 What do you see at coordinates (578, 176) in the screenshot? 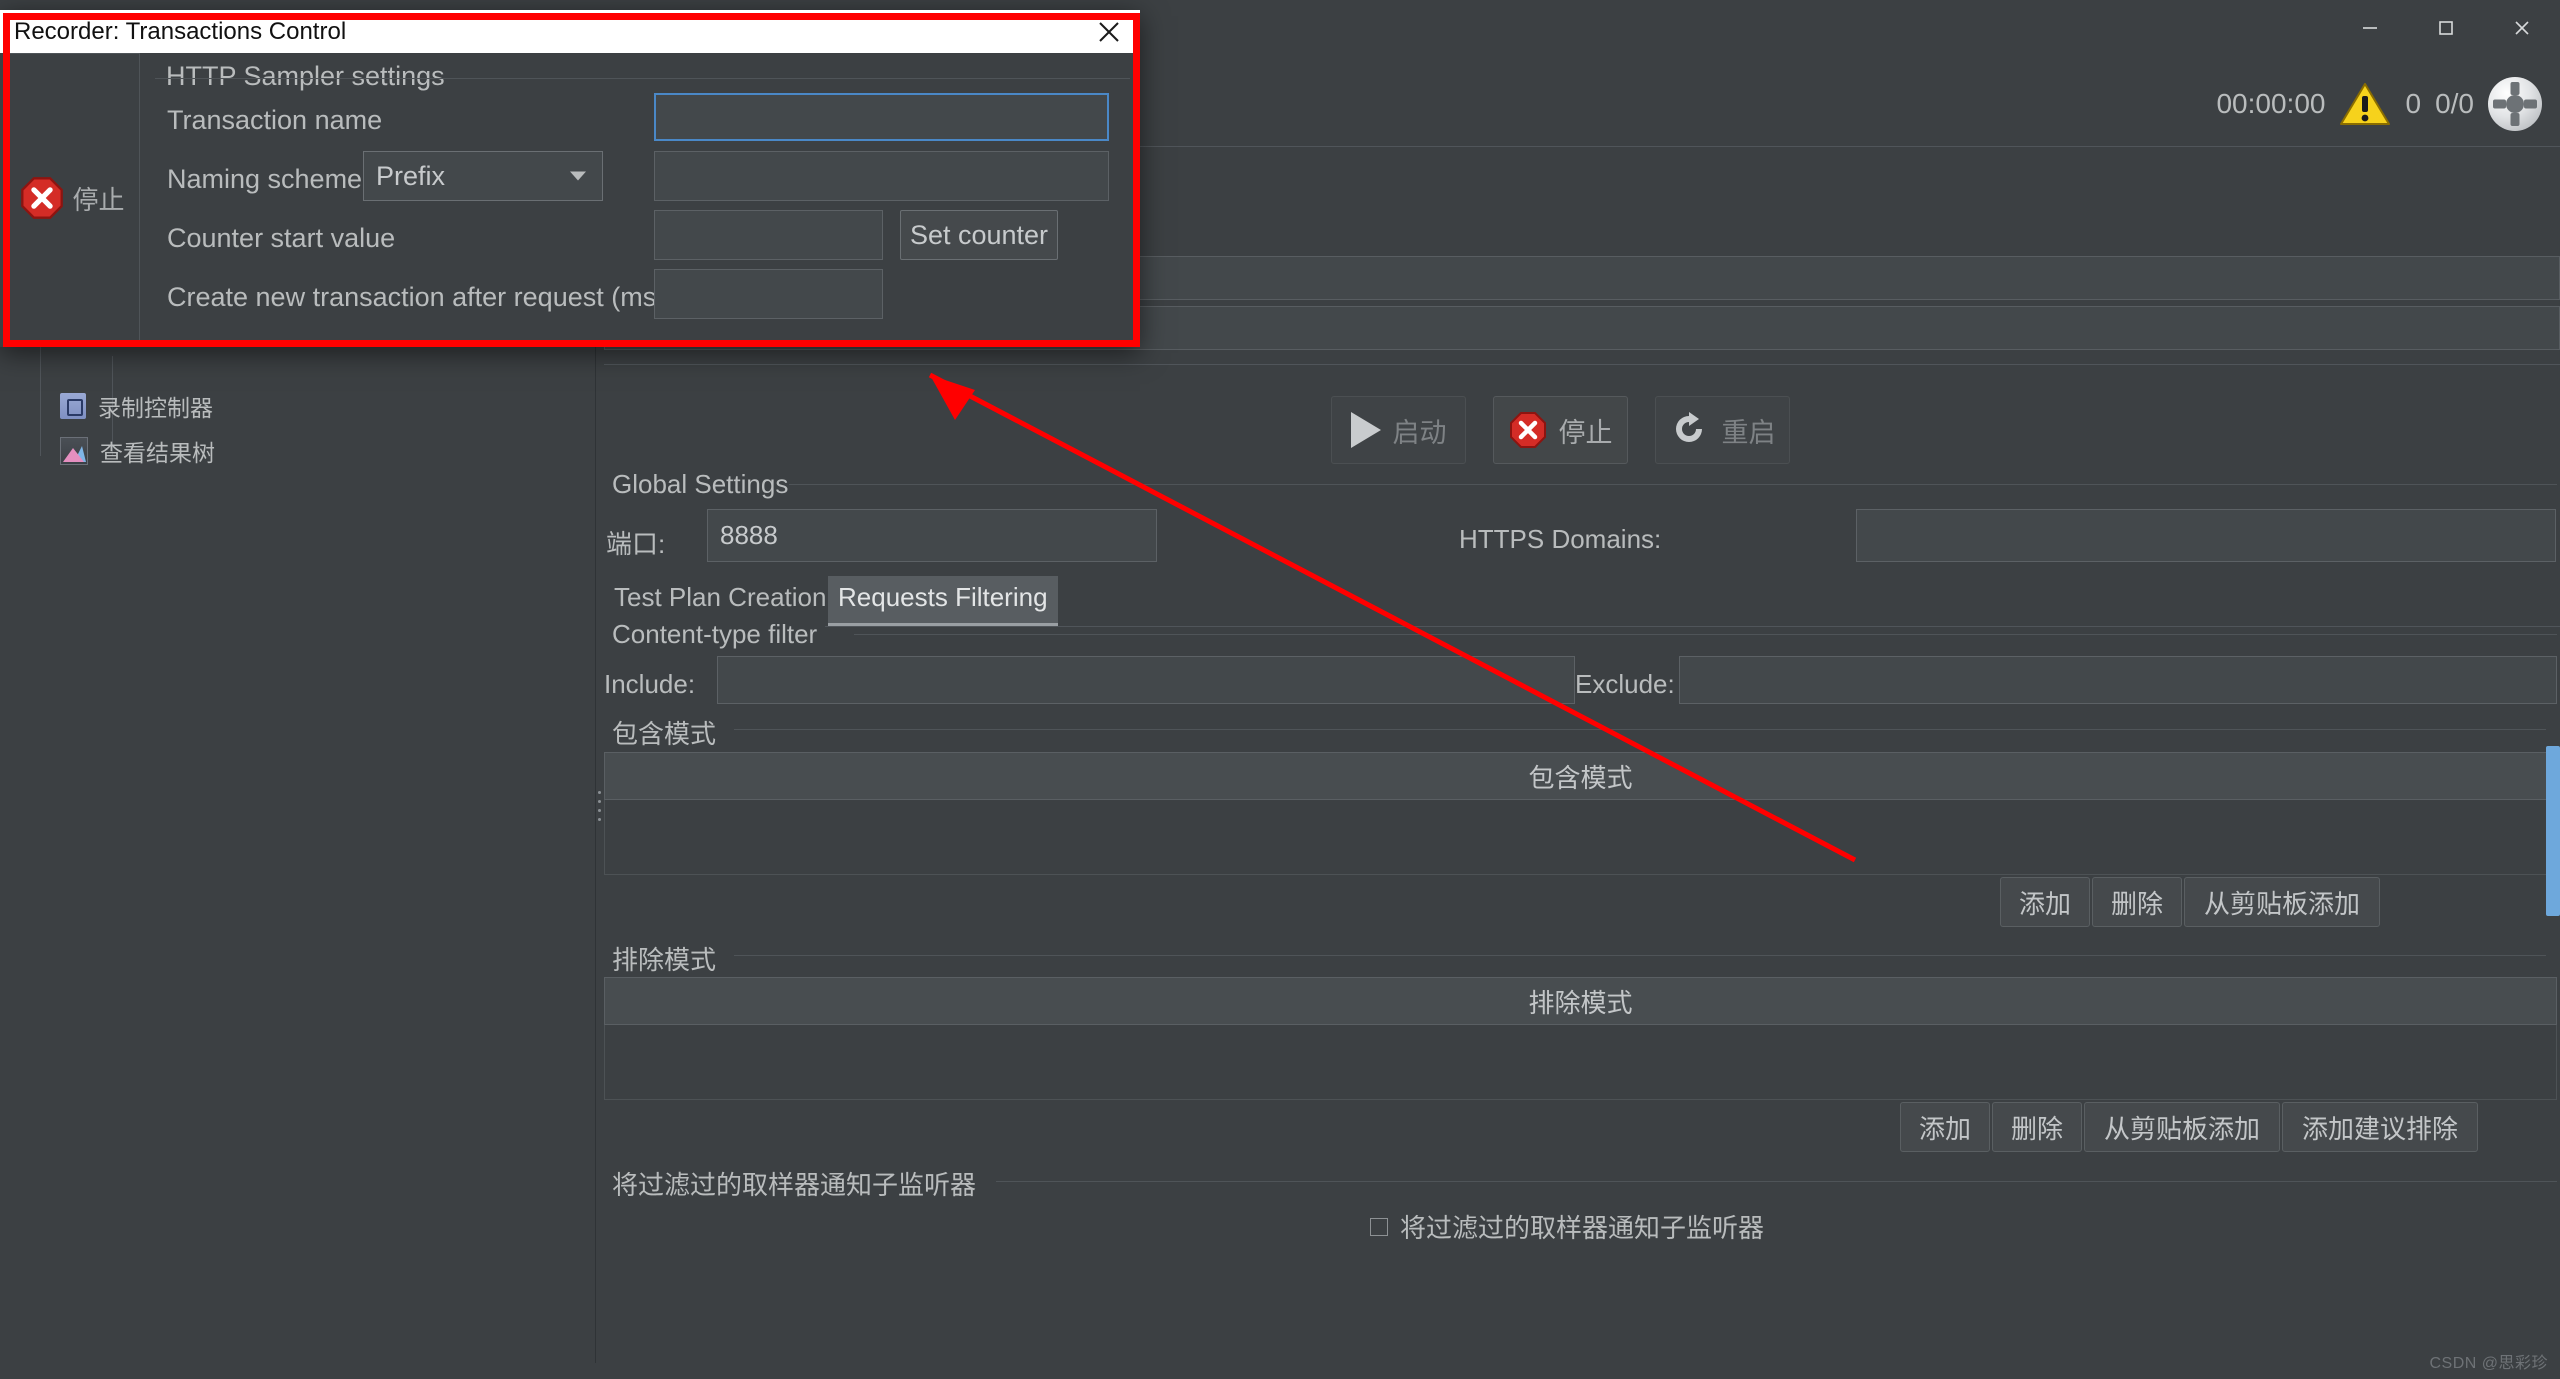
I see `chevron-down-icon` at bounding box center [578, 176].